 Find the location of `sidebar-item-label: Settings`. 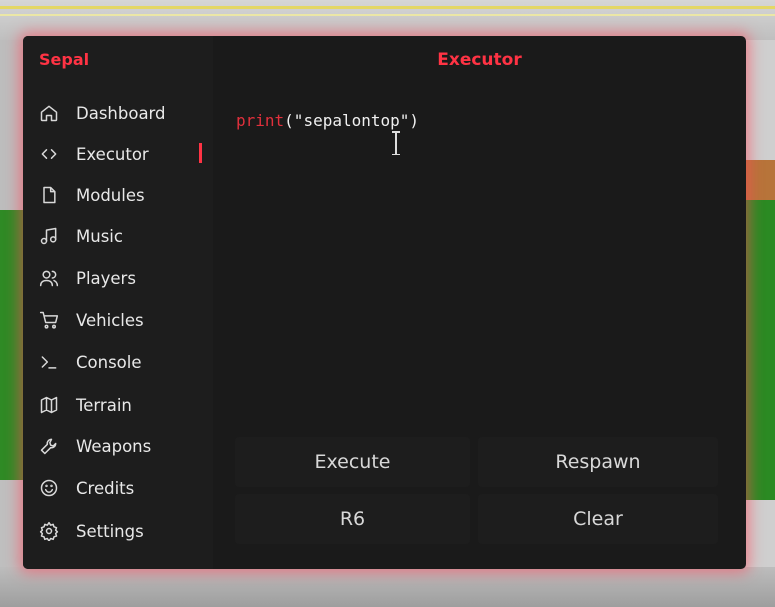

sidebar-item-label: Settings is located at coordinates (110, 531).